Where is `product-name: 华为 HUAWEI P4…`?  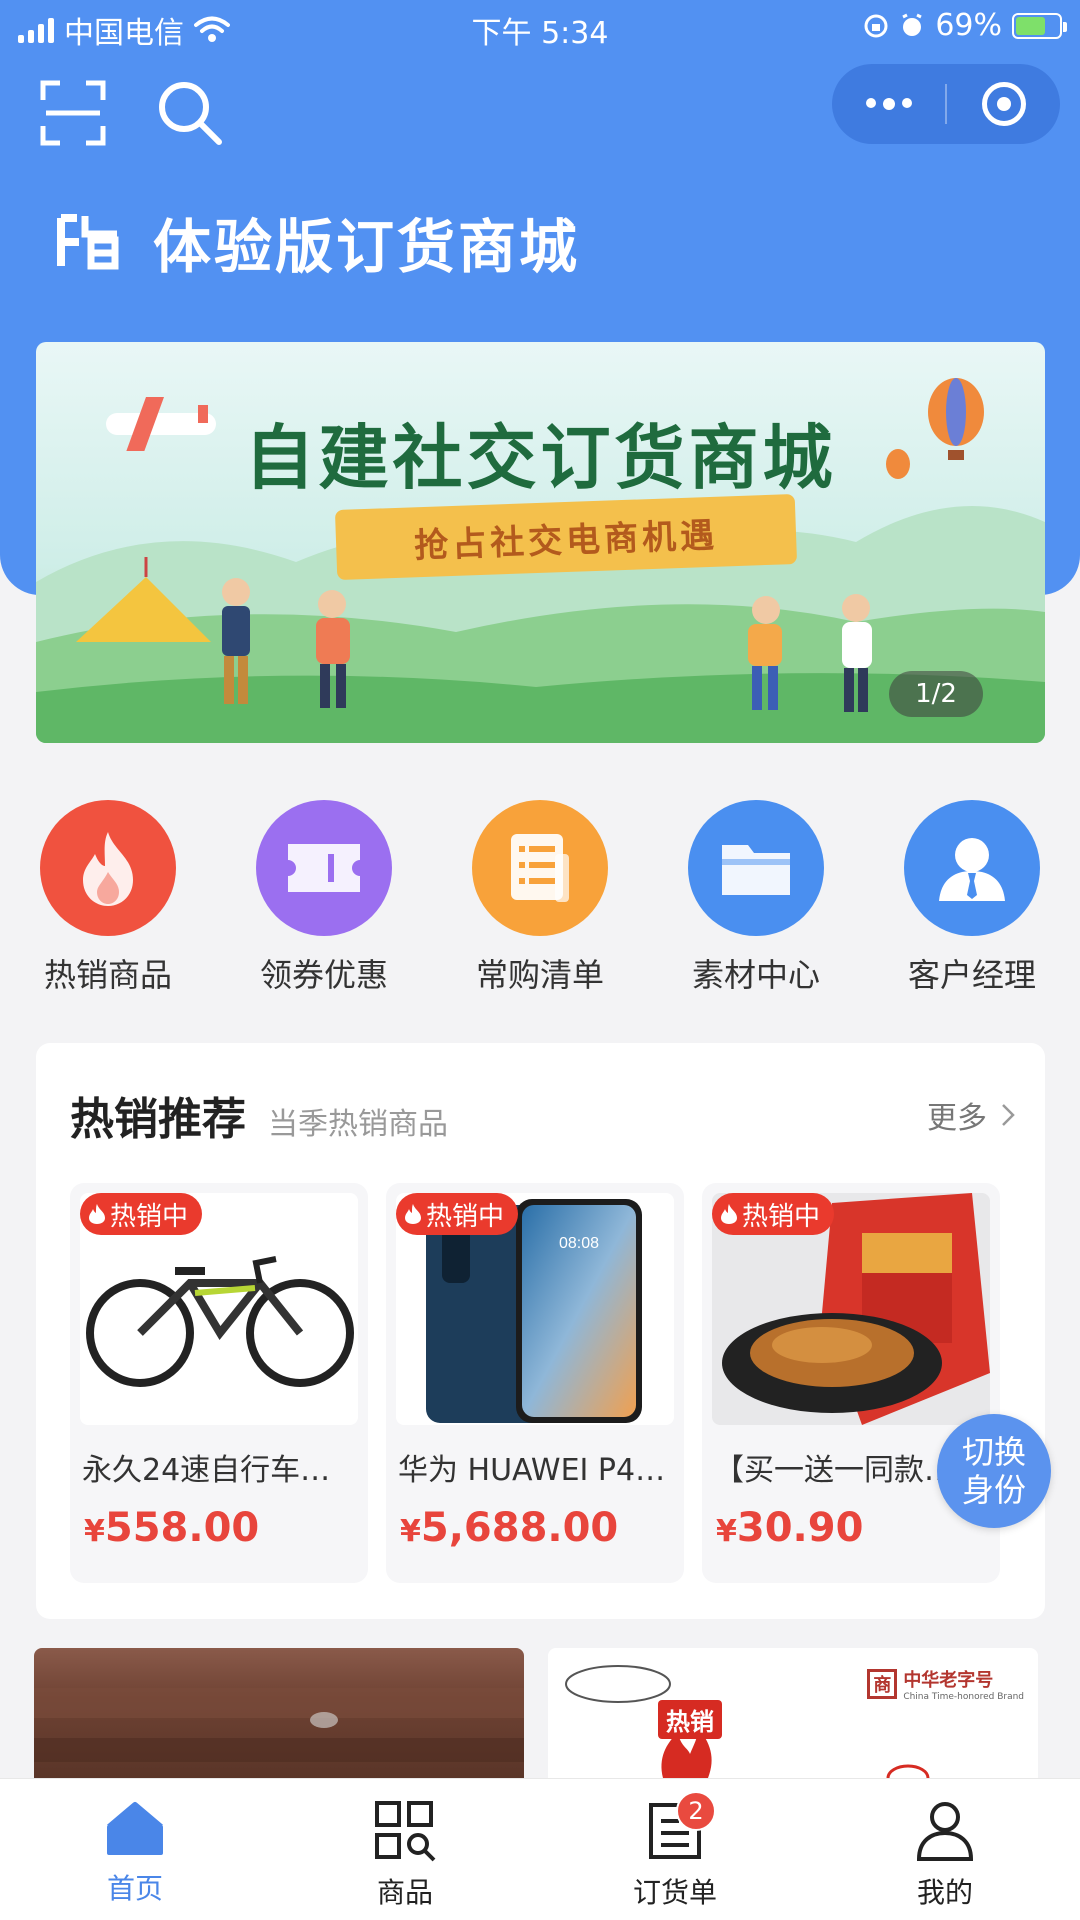
product-name: 华为 HUAWEI P4… is located at coordinates (532, 1470).